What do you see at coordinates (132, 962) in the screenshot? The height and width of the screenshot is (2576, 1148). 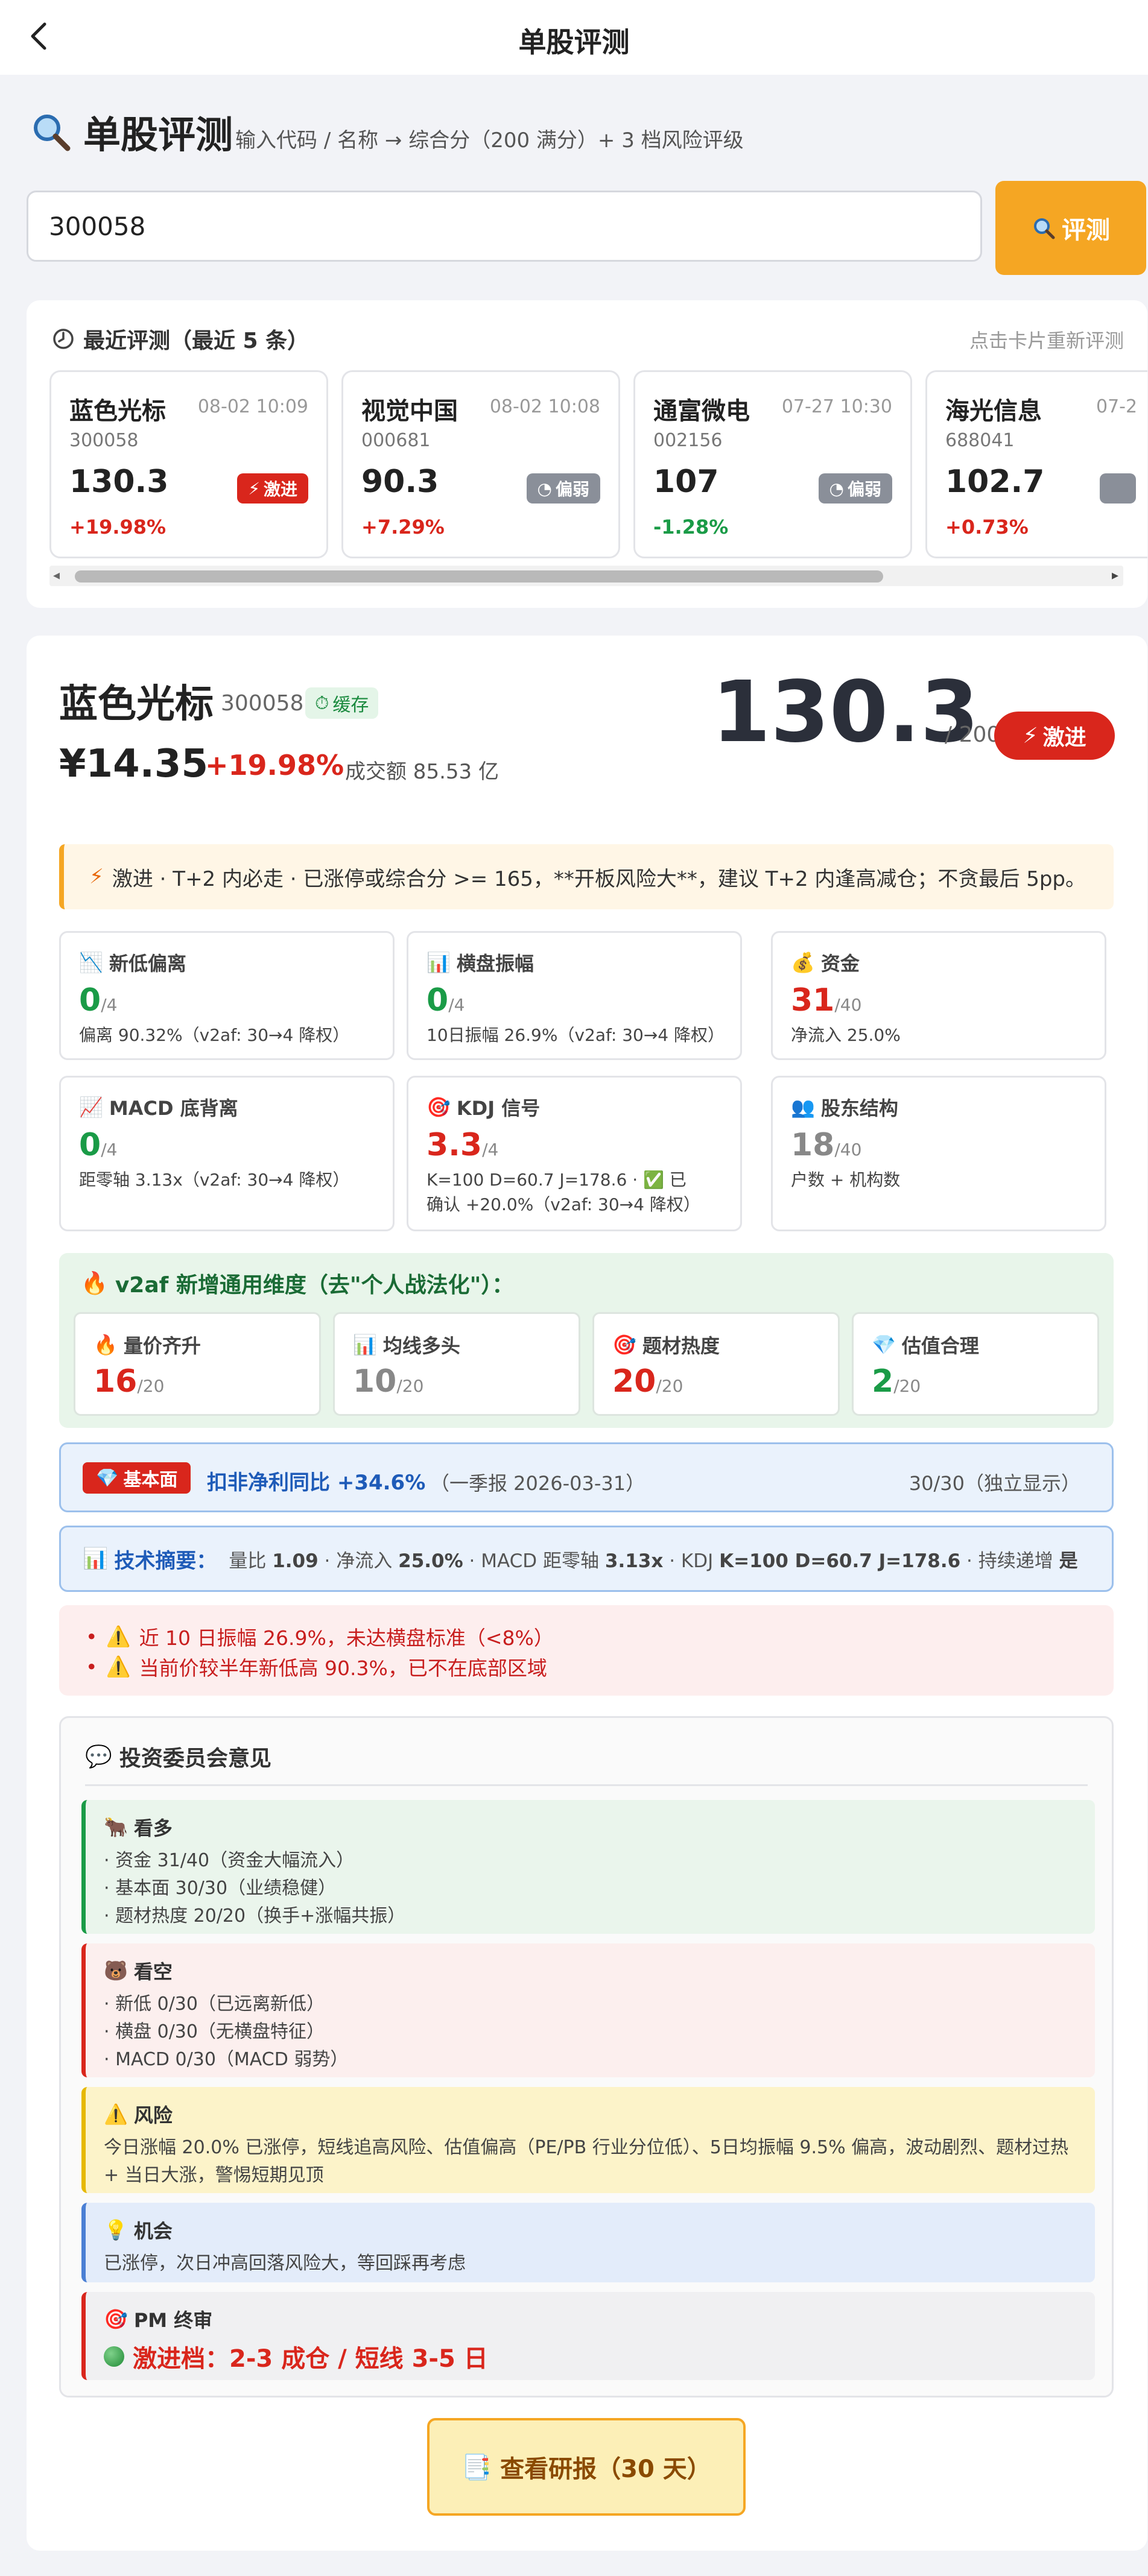 I see `metric-title: 📉 新低偏离` at bounding box center [132, 962].